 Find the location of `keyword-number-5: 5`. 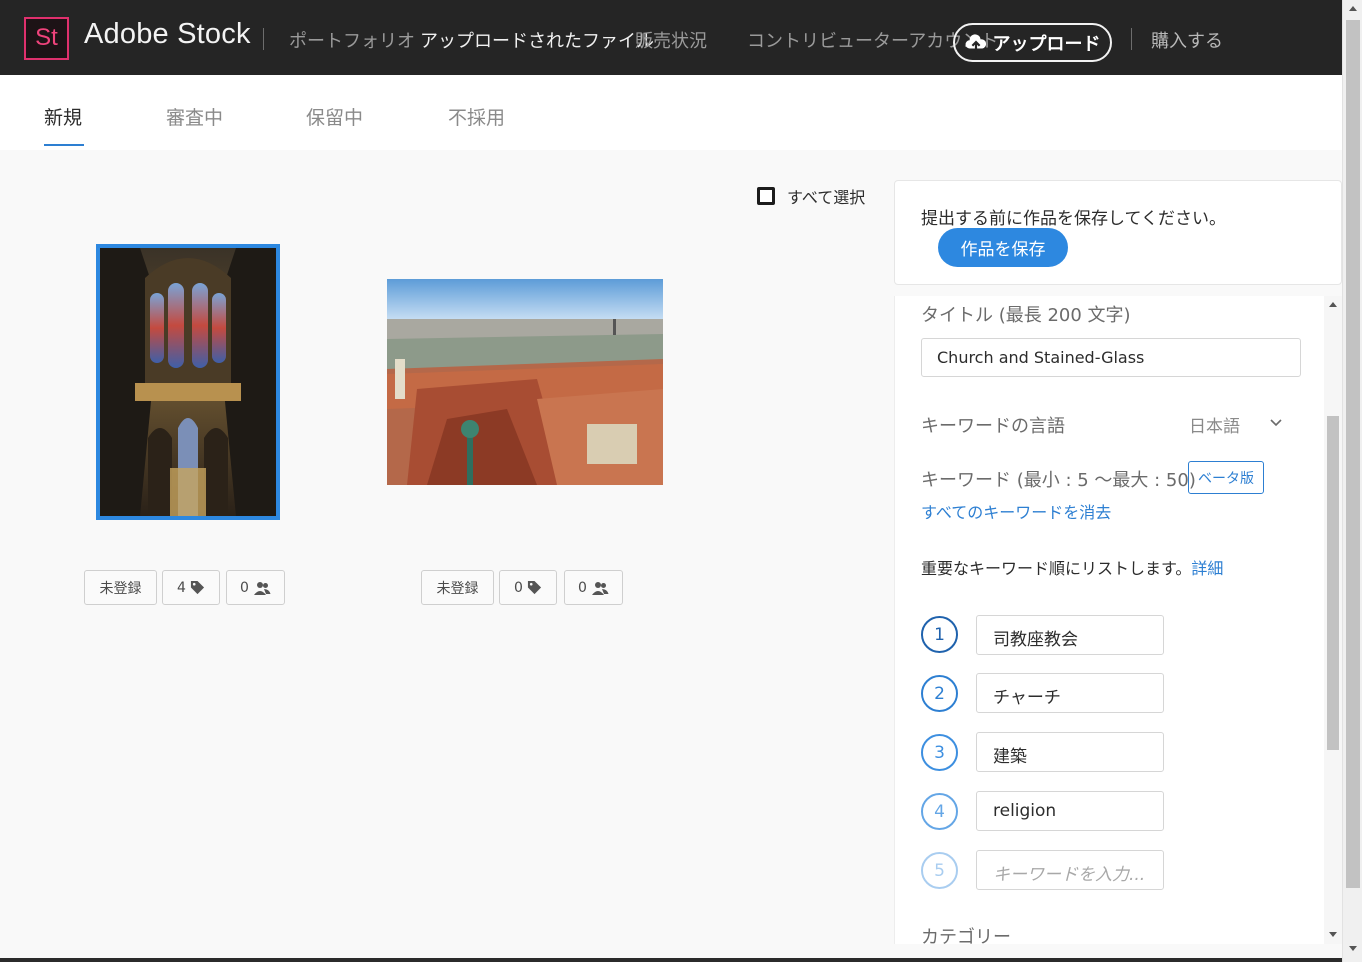

keyword-number-5: 5 is located at coordinates (939, 870).